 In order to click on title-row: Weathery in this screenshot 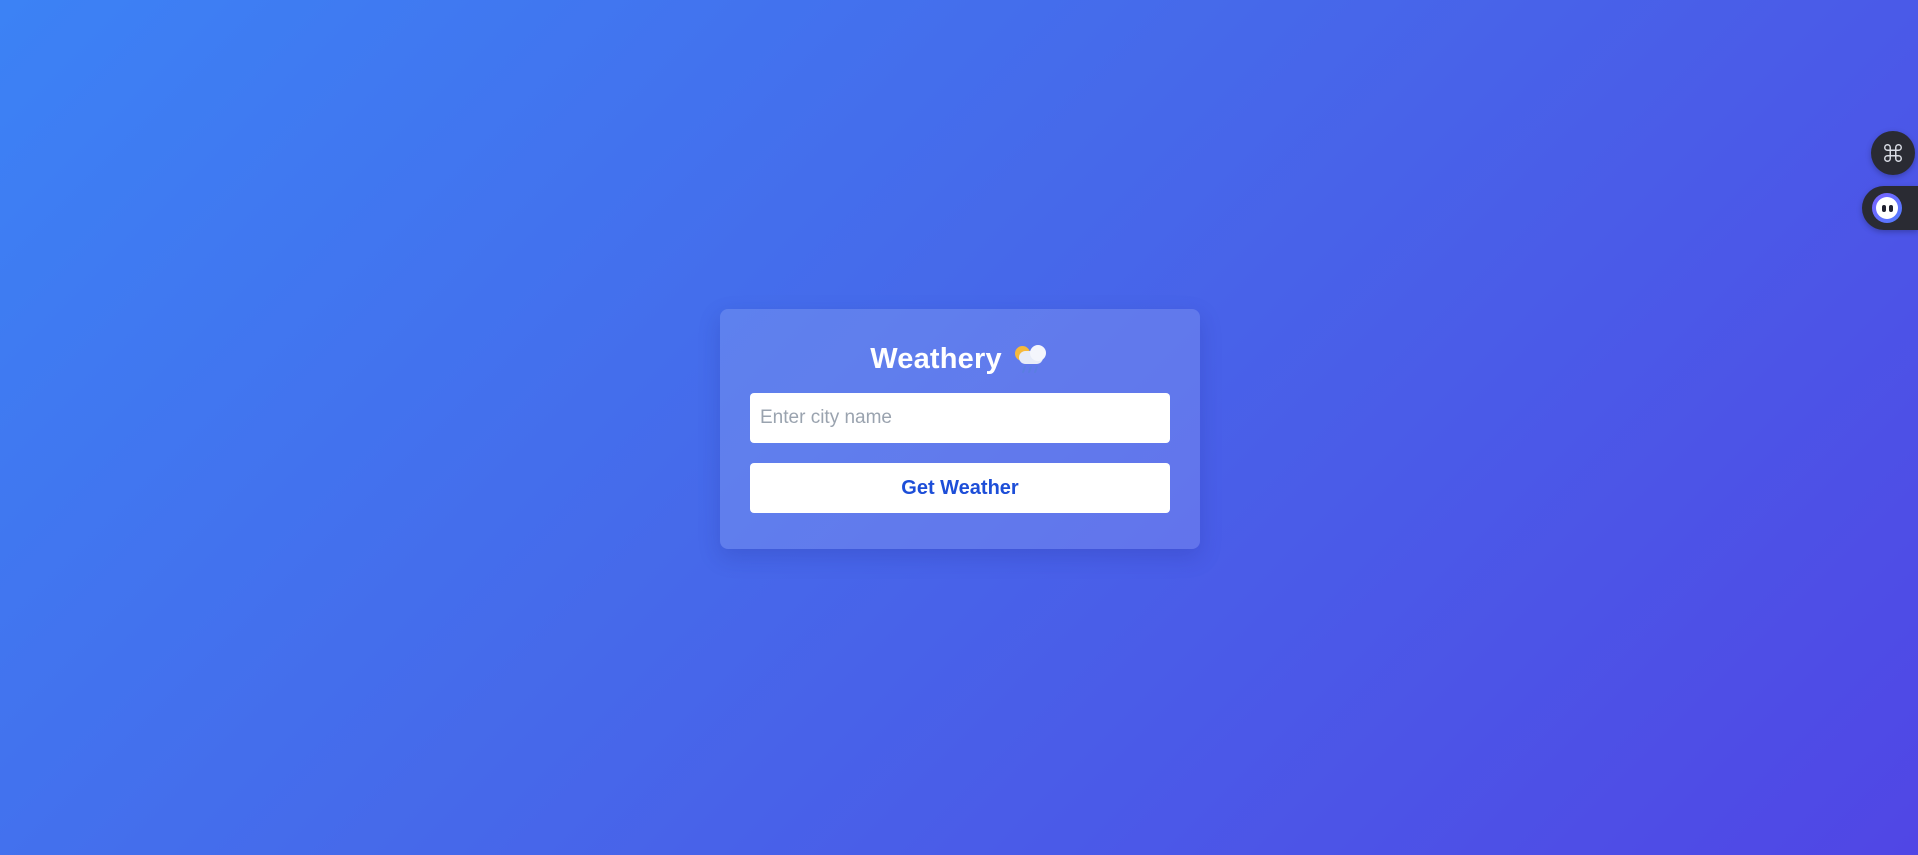, I will do `click(960, 359)`.